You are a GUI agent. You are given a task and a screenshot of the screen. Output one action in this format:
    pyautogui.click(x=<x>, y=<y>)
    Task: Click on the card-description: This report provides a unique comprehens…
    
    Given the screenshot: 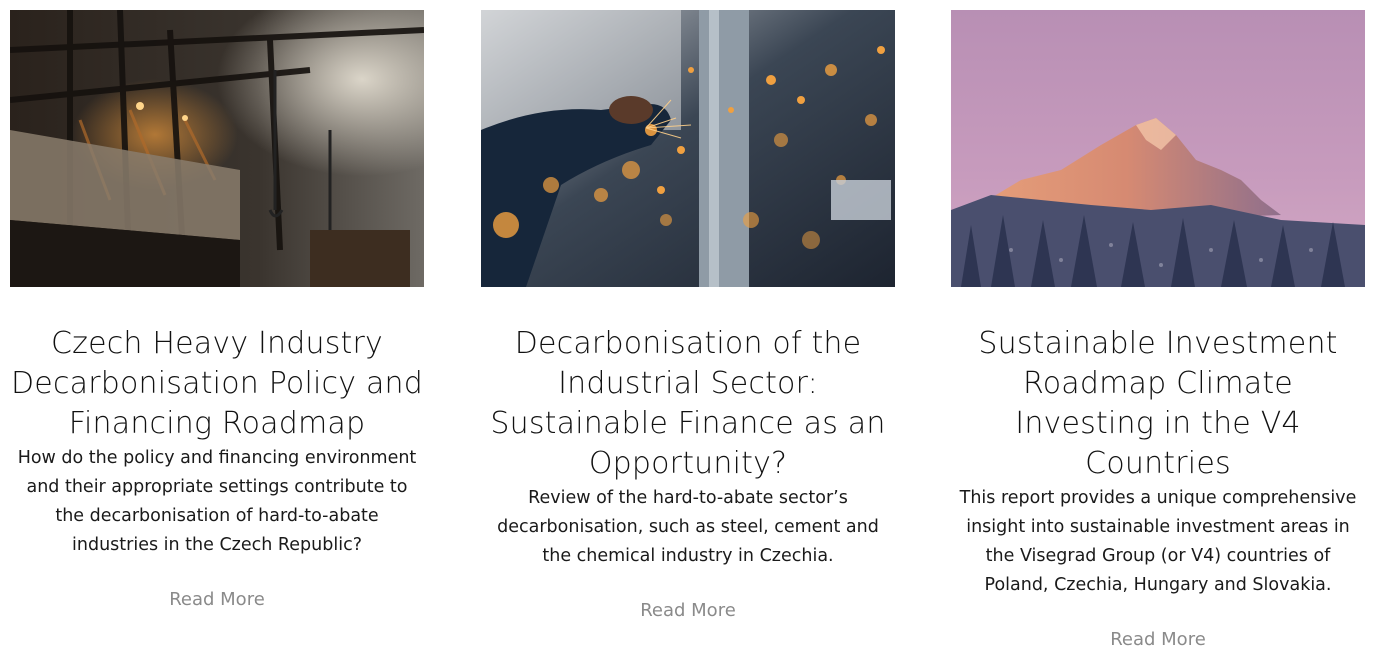 What is the action you would take?
    pyautogui.click(x=1158, y=541)
    